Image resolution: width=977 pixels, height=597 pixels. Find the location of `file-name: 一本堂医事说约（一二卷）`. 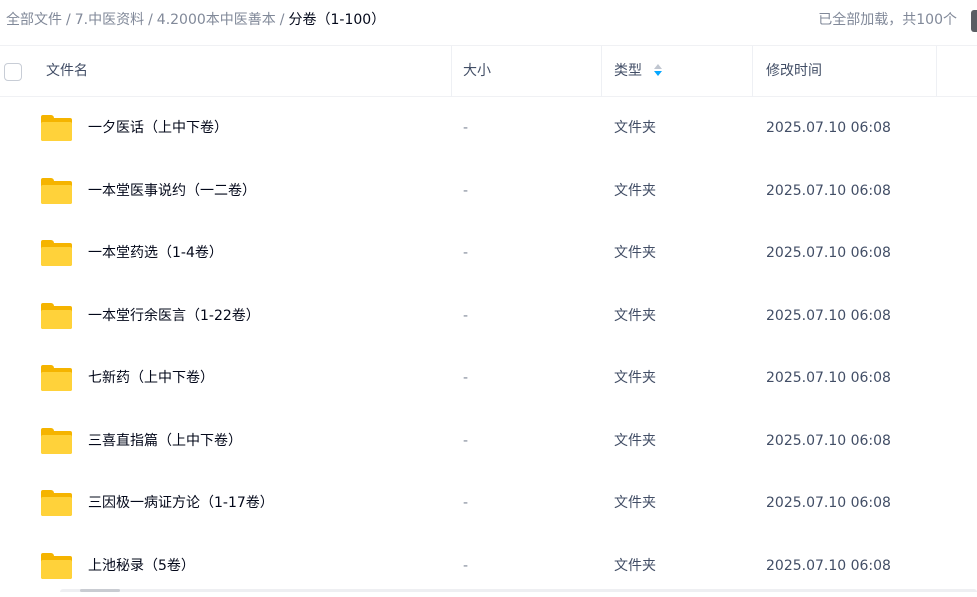

file-name: 一本堂医事说约（一二卷） is located at coordinates (172, 191).